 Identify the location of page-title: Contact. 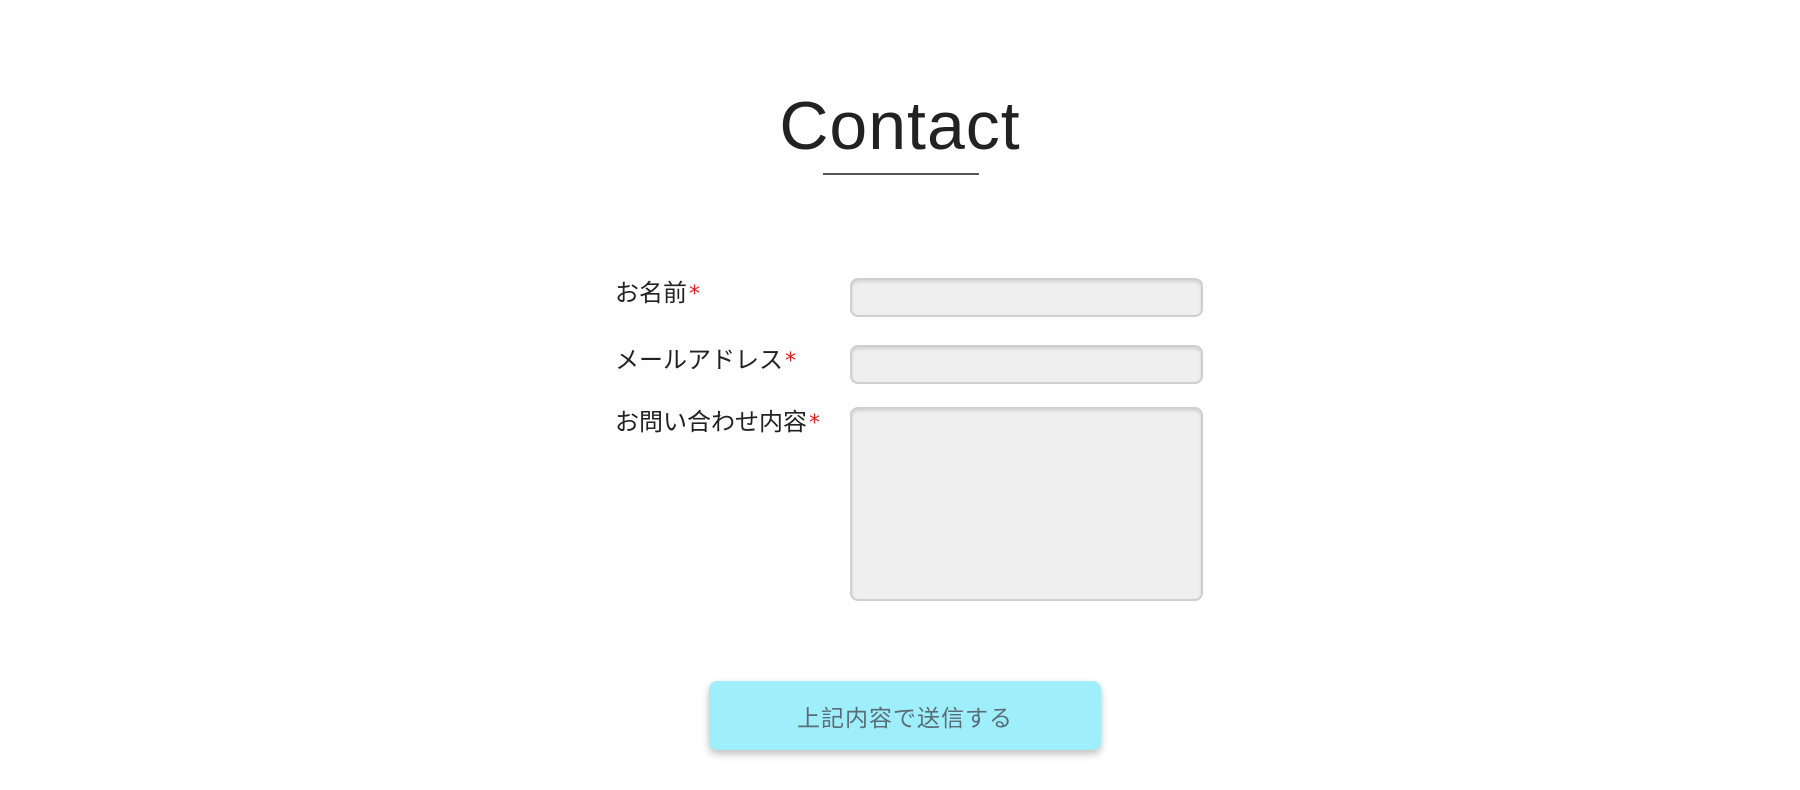
(900, 126).